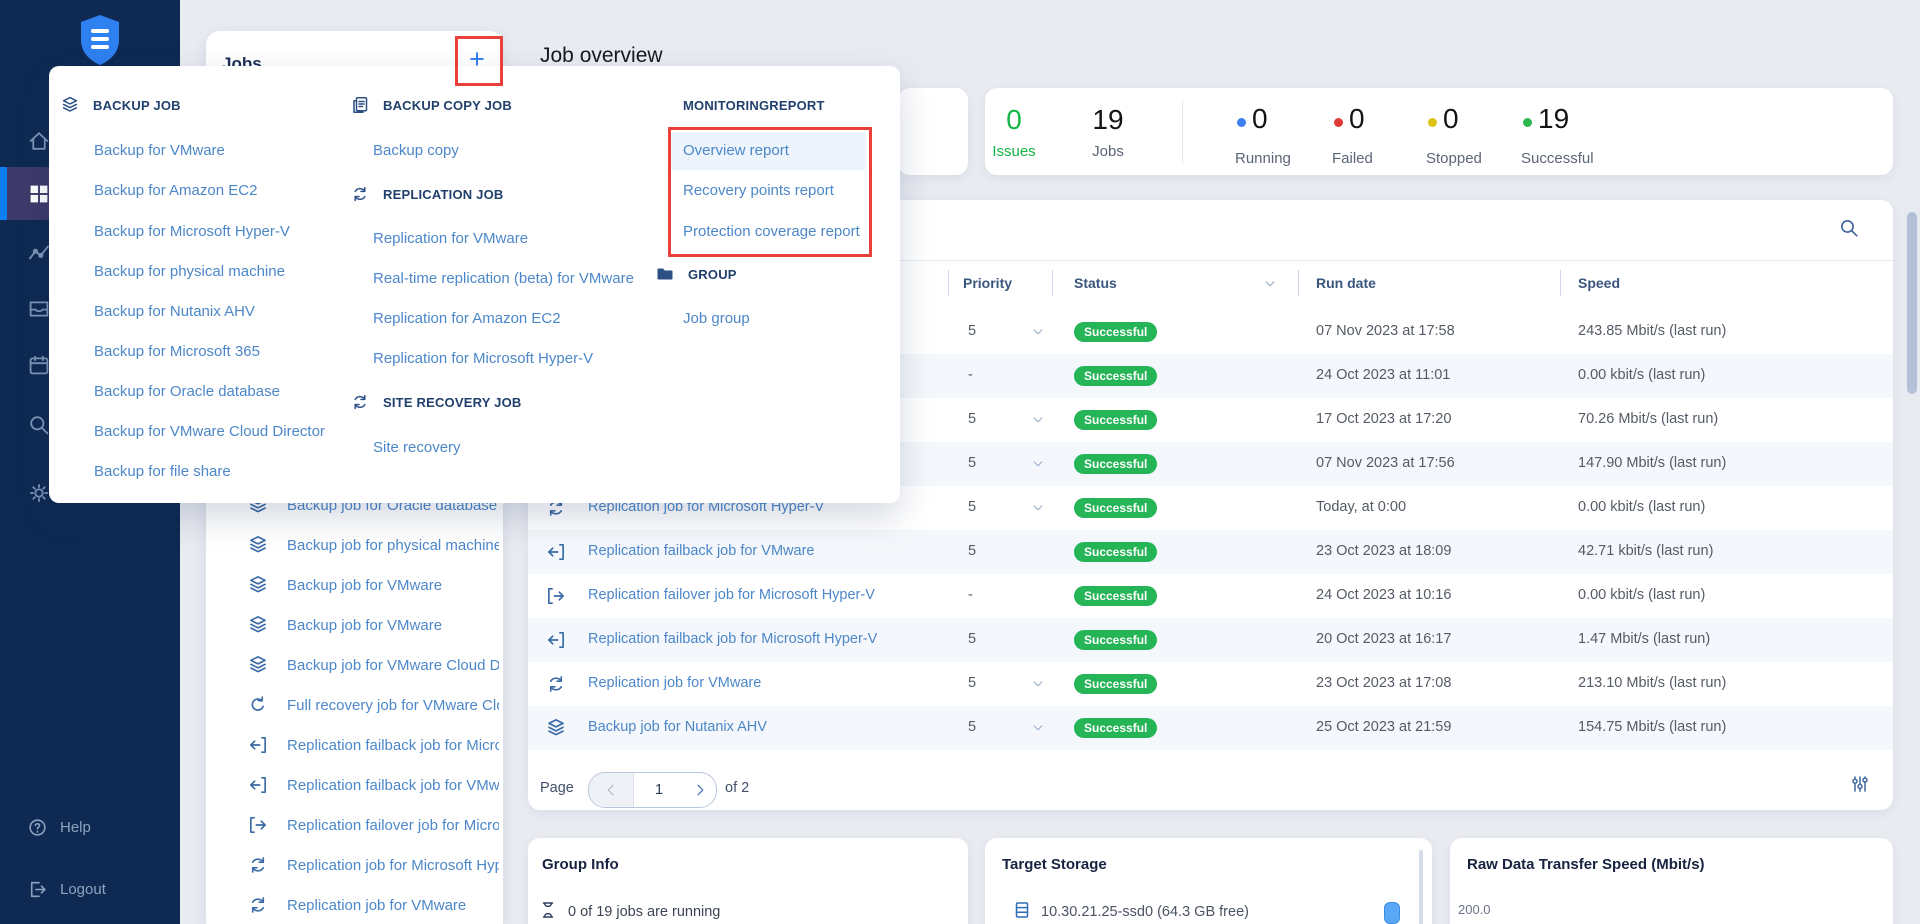 Image resolution: width=1920 pixels, height=924 pixels. Describe the element at coordinates (100, 42) in the screenshot. I see `app-logo-icon` at that location.